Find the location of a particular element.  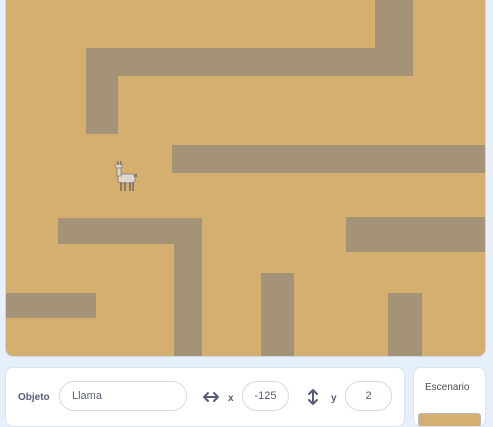

sprite-info-panel: Objeto x y is located at coordinates (205, 397).